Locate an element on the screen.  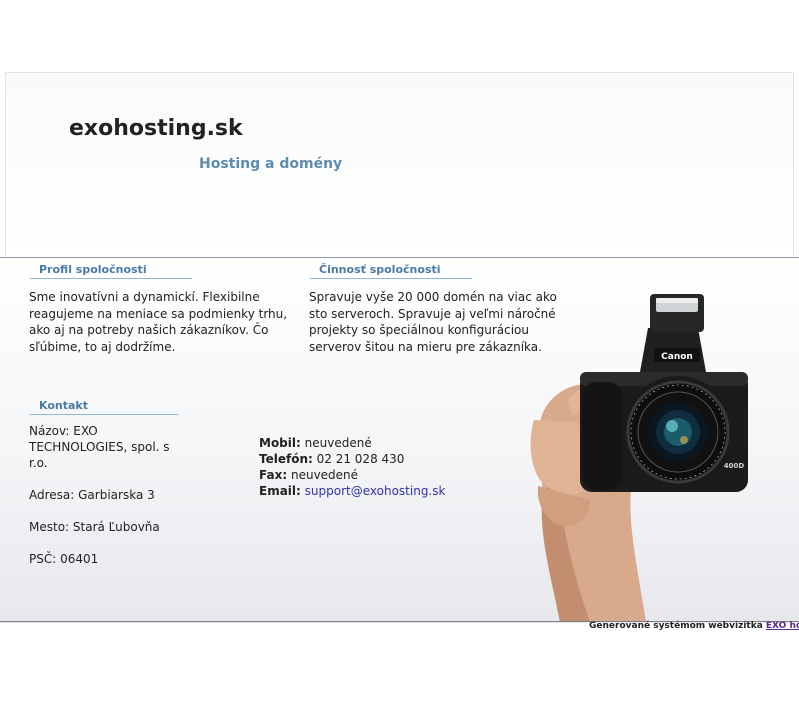
profile-line: Sme inovatívni a dynamickí. Flexibilne is located at coordinates (144, 297).